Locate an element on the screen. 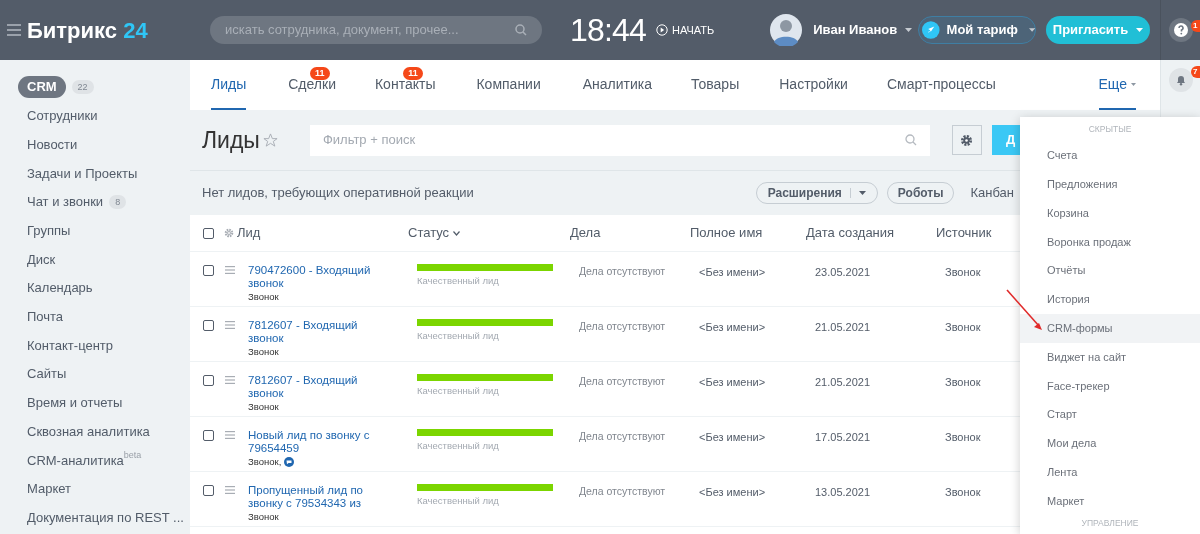  sidebar-item: Календарь is located at coordinates (60, 288).